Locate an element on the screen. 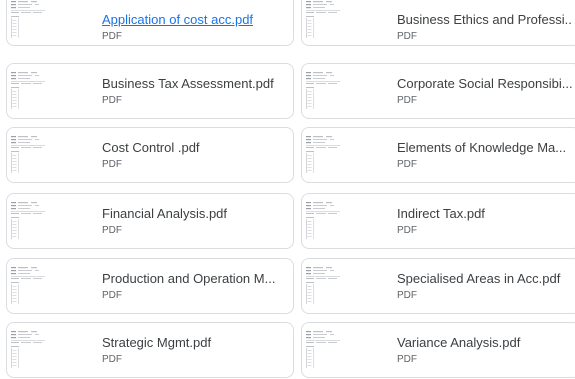 The width and height of the screenshot is (575, 379). file-name: Variance Analysis.pdf is located at coordinates (459, 342).